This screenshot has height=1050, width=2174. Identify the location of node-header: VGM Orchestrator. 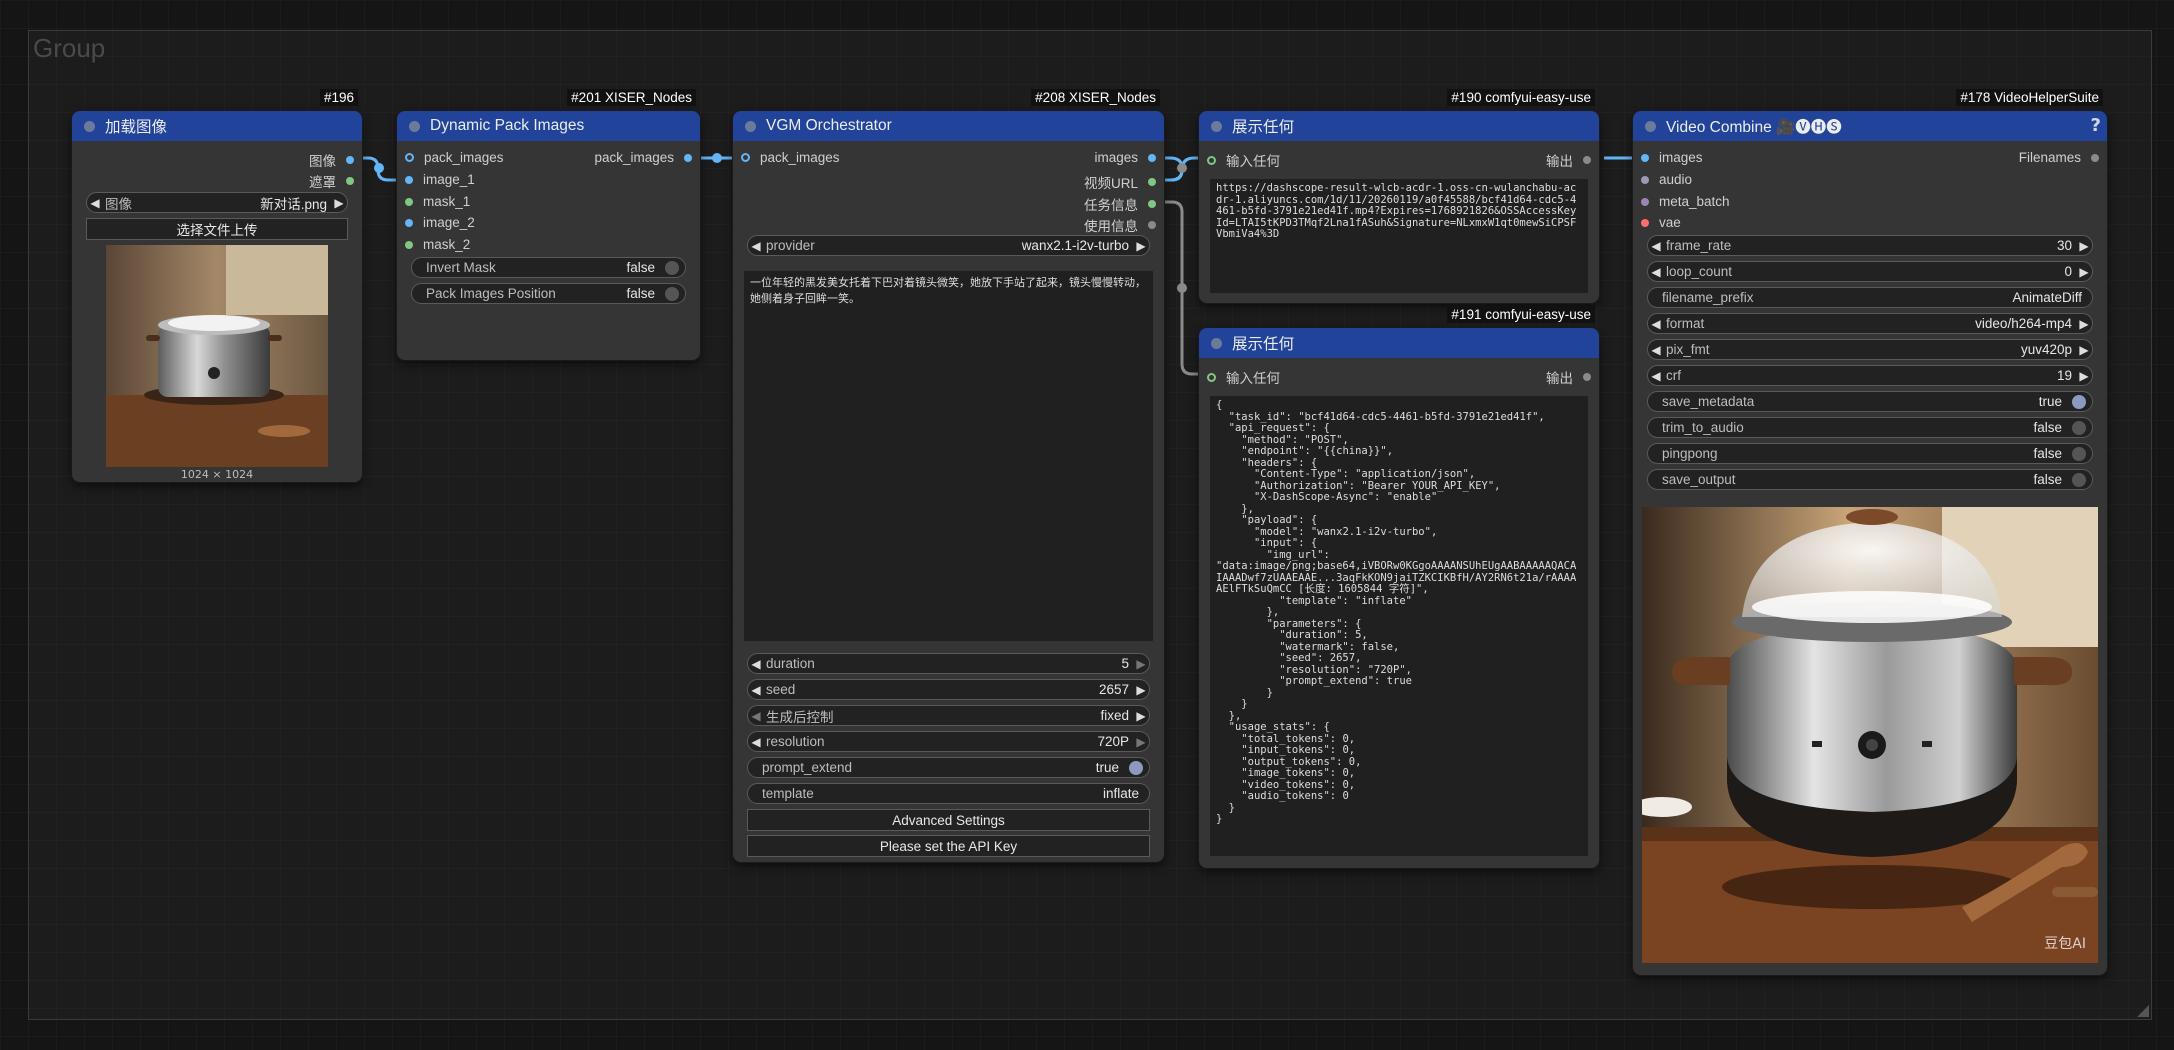
(948, 126).